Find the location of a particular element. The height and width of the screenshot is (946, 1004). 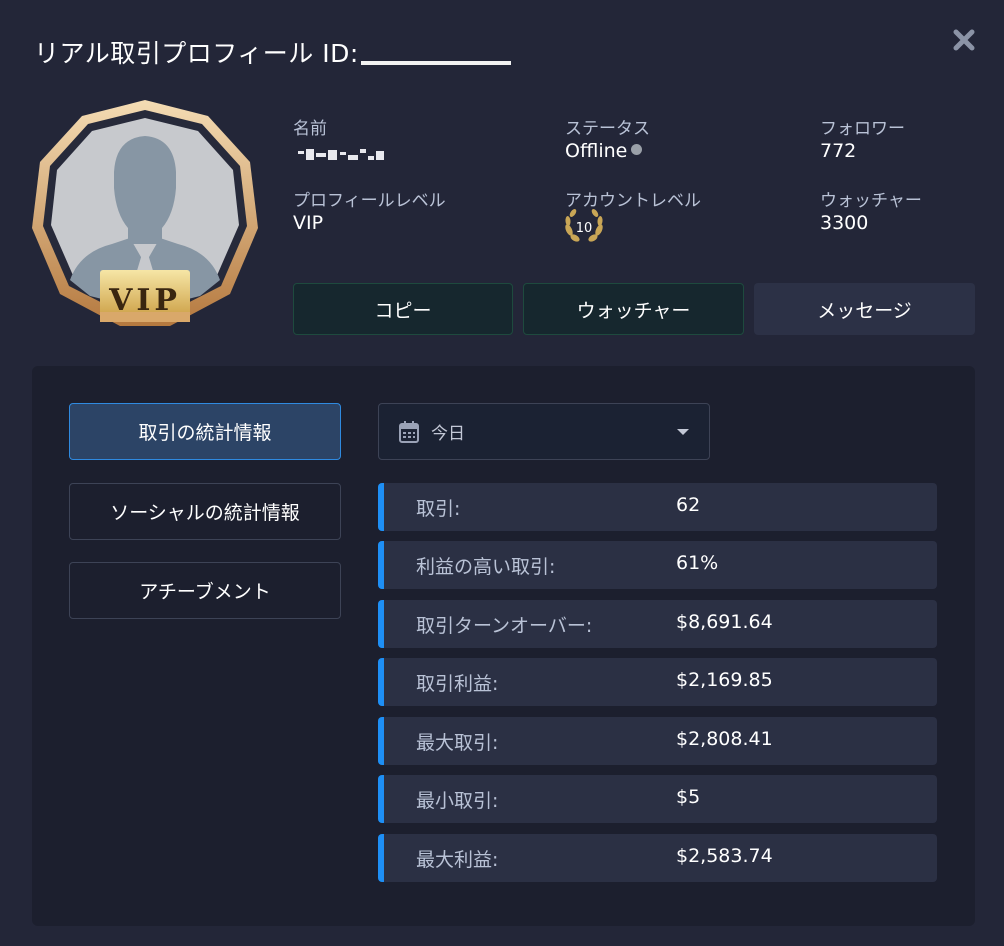

status-value: Offline is located at coordinates (604, 151).